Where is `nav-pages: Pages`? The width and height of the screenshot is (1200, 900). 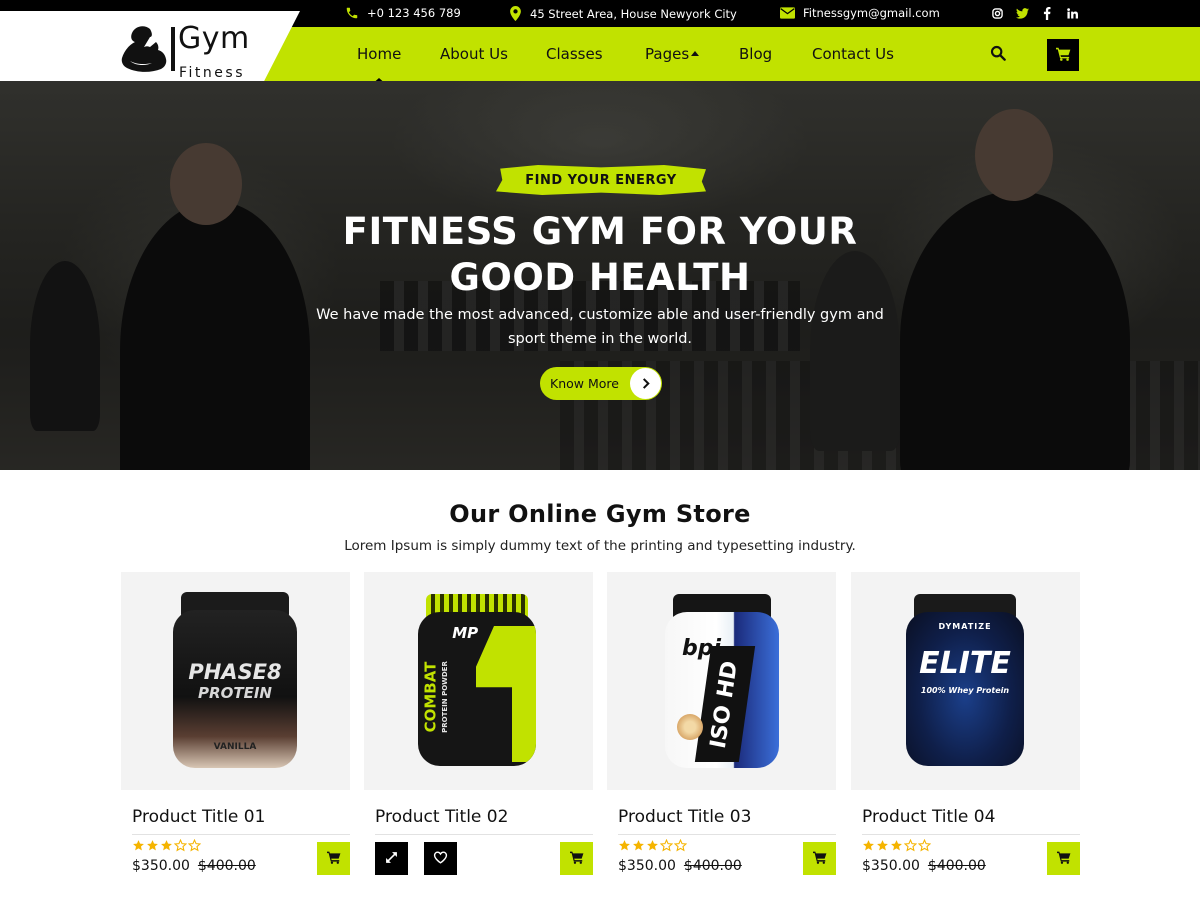 nav-pages: Pages is located at coordinates (672, 54).